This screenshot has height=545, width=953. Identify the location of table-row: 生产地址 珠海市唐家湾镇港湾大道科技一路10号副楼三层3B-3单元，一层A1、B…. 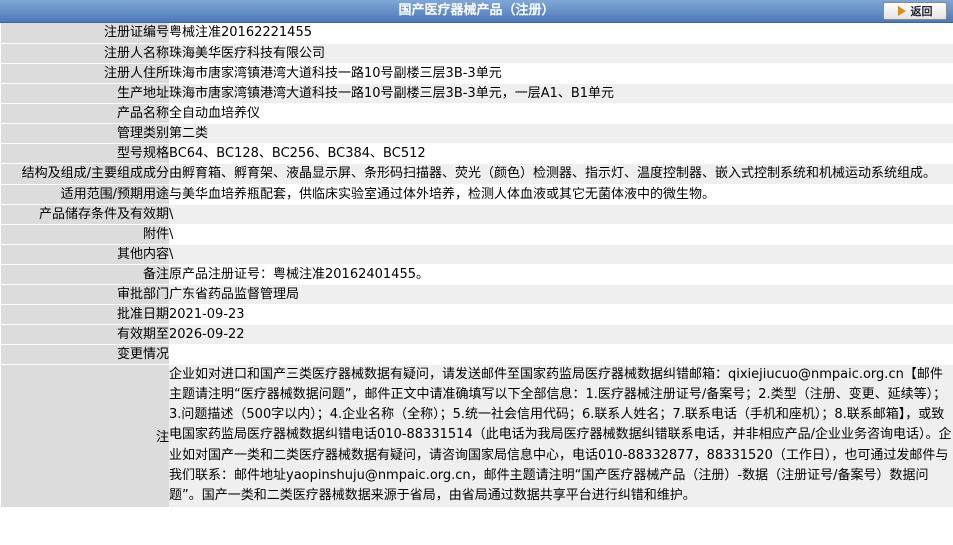
(477, 93).